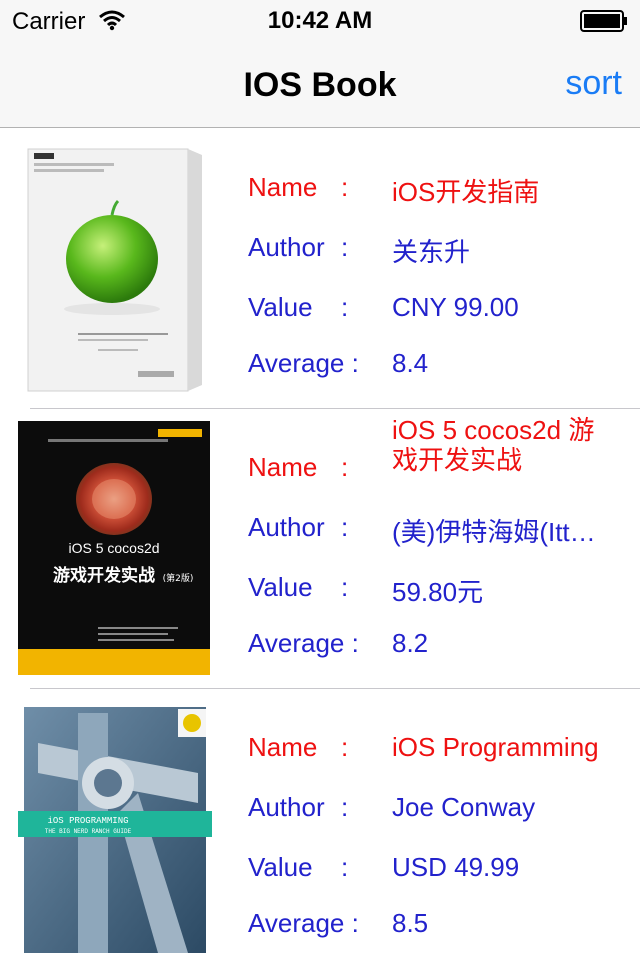 The image size is (640, 960). I want to click on book-cover-image: iOS PROGRAMMING THE BIG NERD RANCH GUIDE, so click(115, 829).